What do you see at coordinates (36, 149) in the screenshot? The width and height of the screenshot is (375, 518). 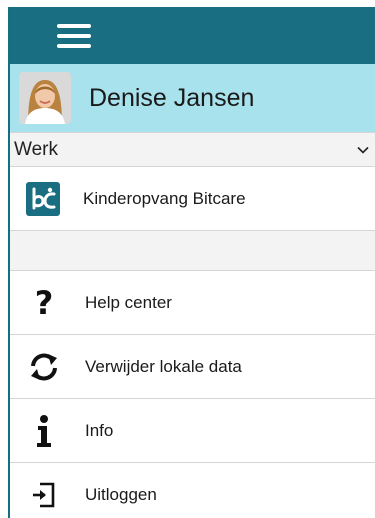 I see `section-label: Werk` at bounding box center [36, 149].